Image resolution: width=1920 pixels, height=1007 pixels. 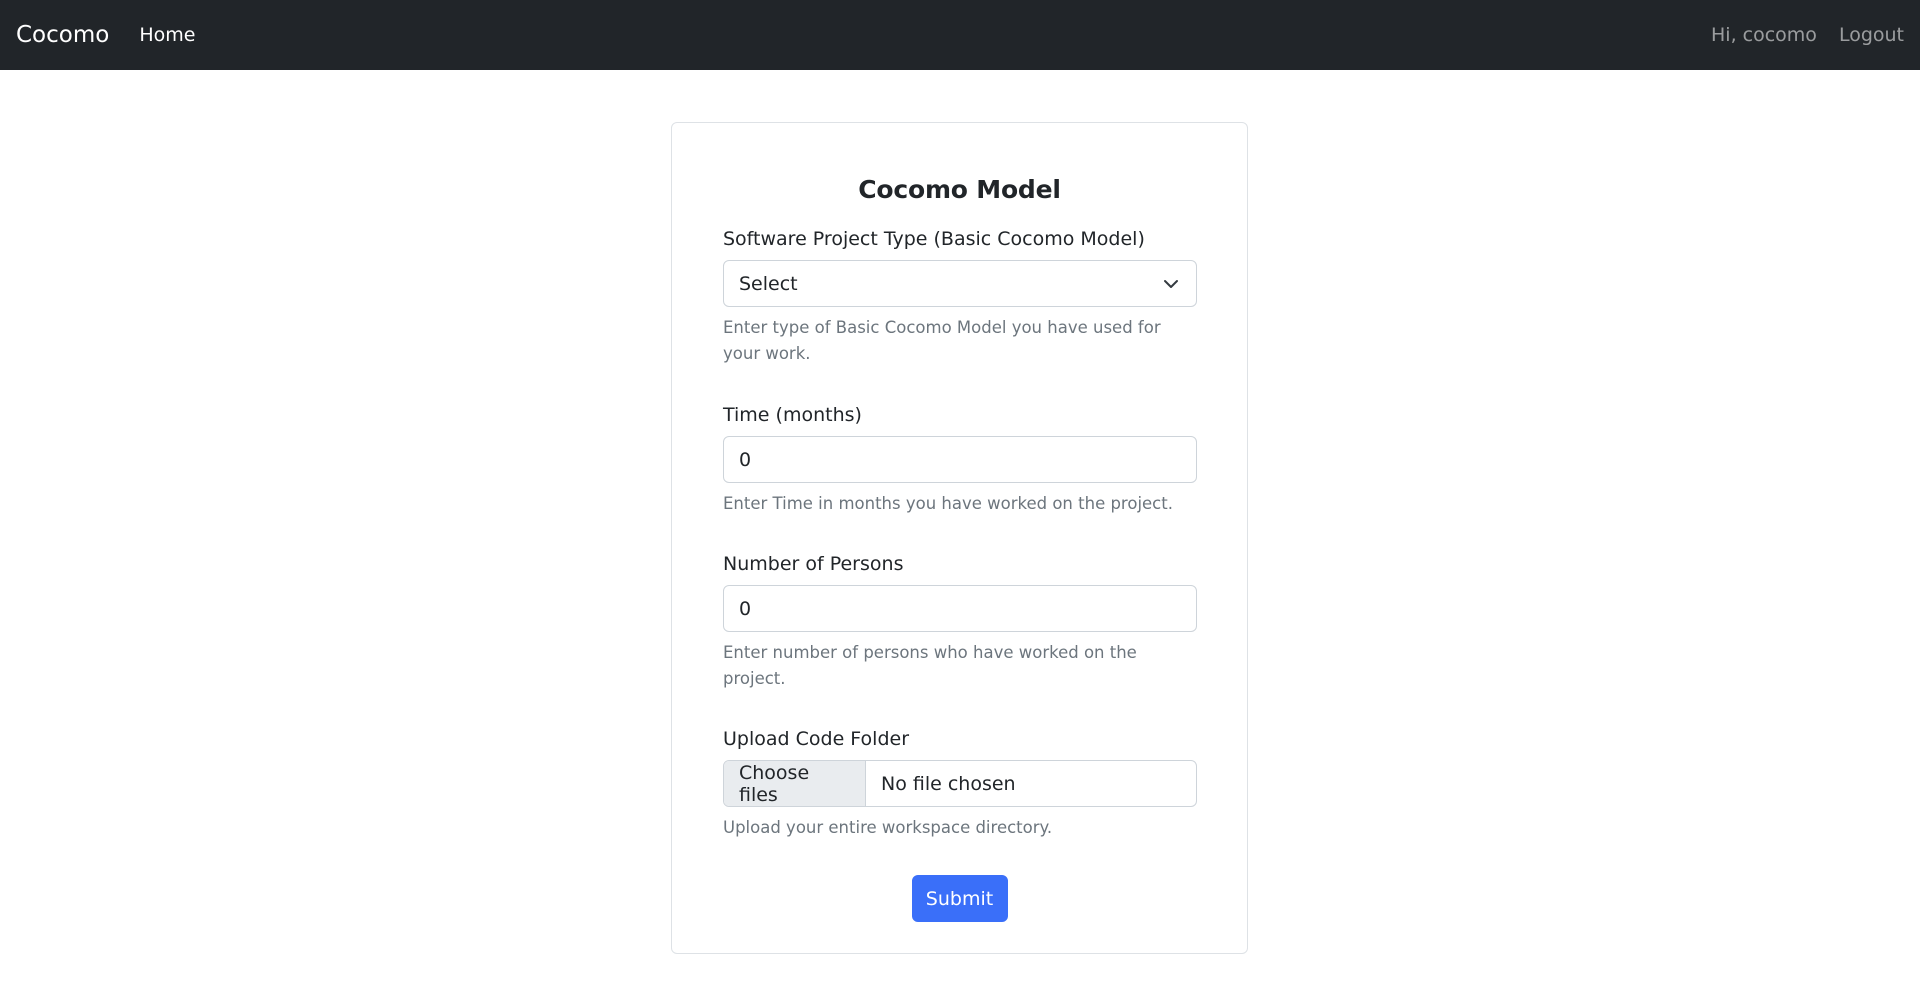 What do you see at coordinates (813, 564) in the screenshot?
I see `persons-label: Number of Persons` at bounding box center [813, 564].